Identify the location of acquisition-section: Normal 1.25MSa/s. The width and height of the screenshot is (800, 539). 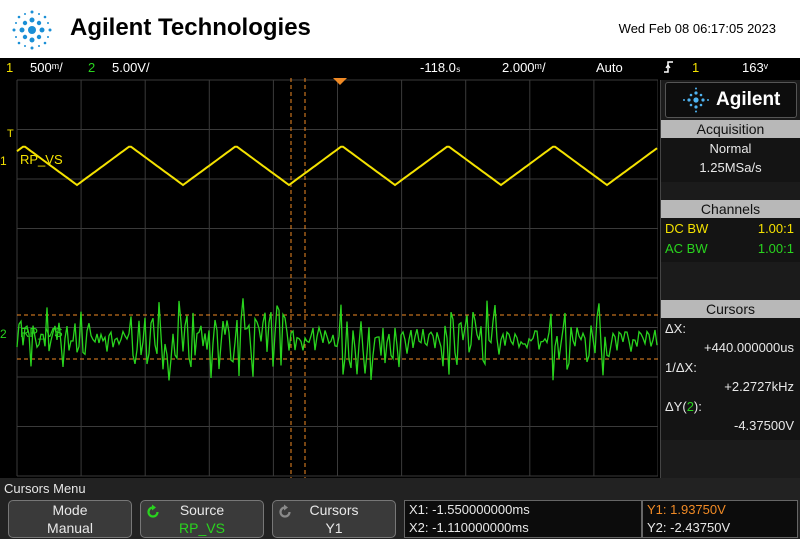
(730, 160).